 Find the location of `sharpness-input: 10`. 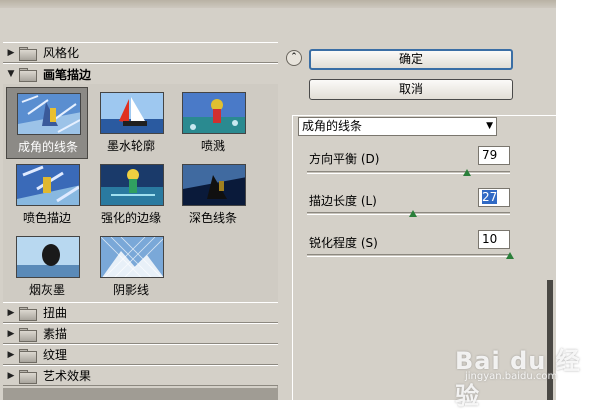

sharpness-input: 10 is located at coordinates (494, 239).